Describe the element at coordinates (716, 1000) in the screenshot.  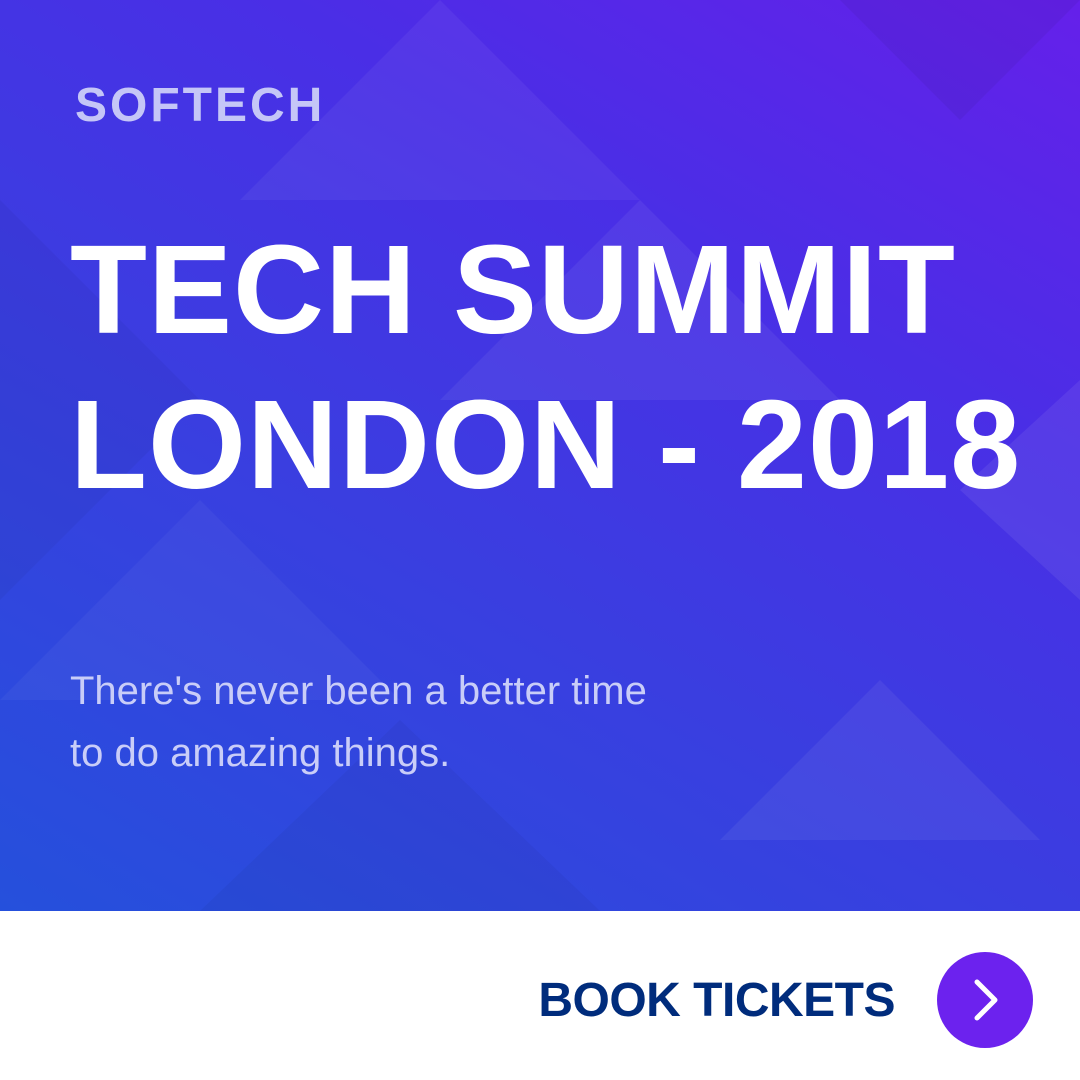
I see `book-tickets-link: BOOK TICKETS` at that location.